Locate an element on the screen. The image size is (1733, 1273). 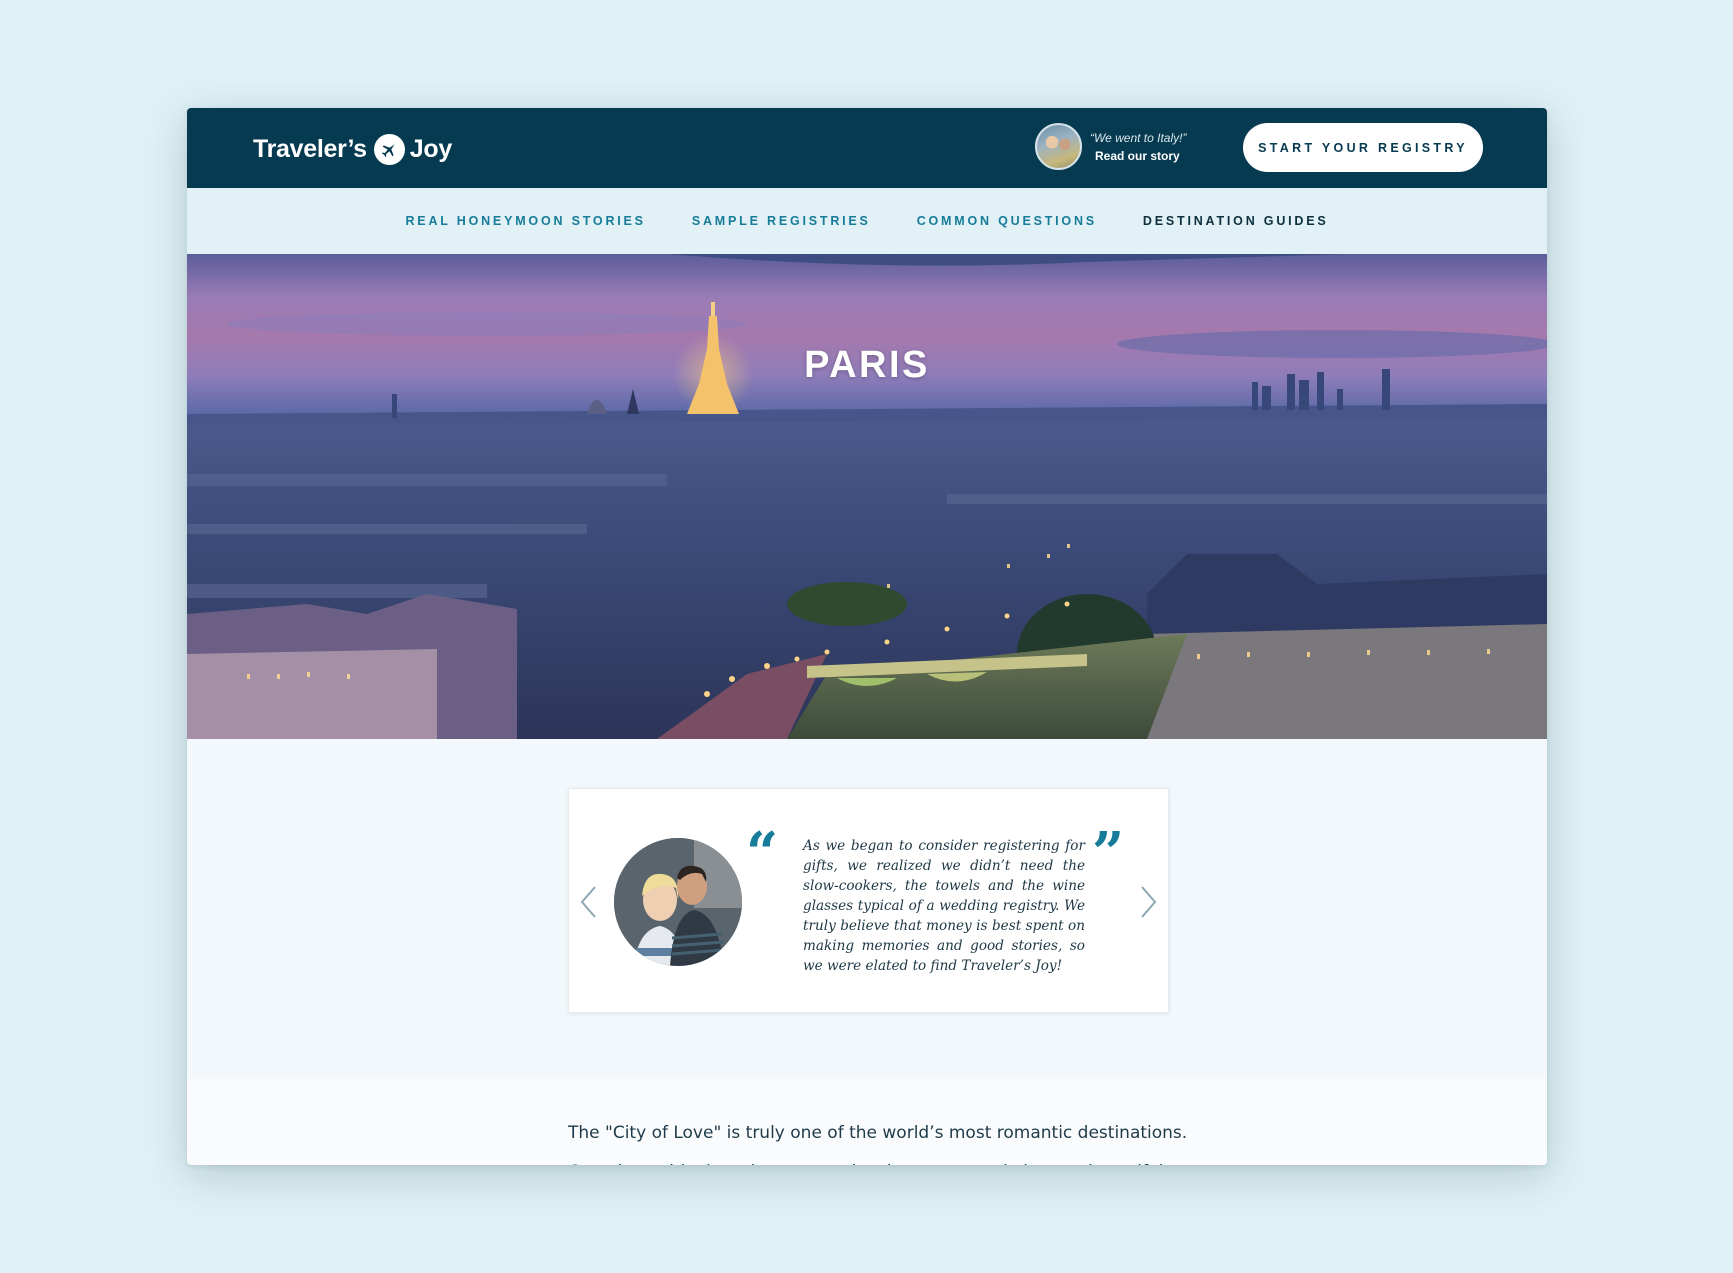
open-quote-icon: “ is located at coordinates (762, 853).